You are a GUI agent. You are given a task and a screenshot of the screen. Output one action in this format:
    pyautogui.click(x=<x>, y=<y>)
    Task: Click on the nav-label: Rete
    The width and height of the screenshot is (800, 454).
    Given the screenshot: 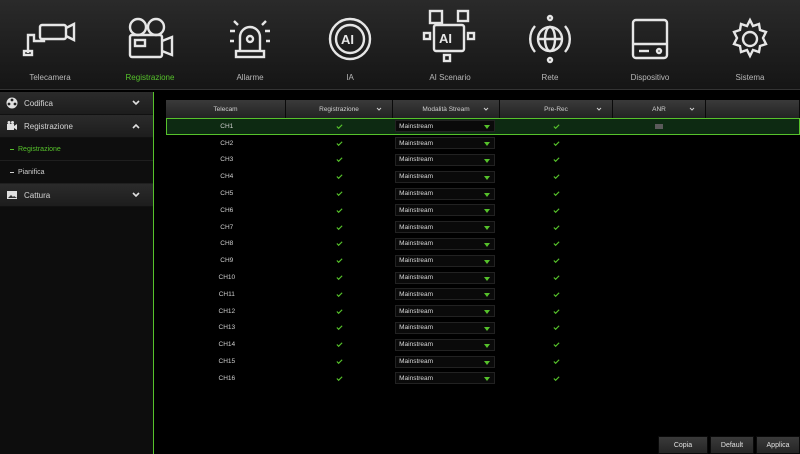 What is the action you would take?
    pyautogui.click(x=550, y=77)
    